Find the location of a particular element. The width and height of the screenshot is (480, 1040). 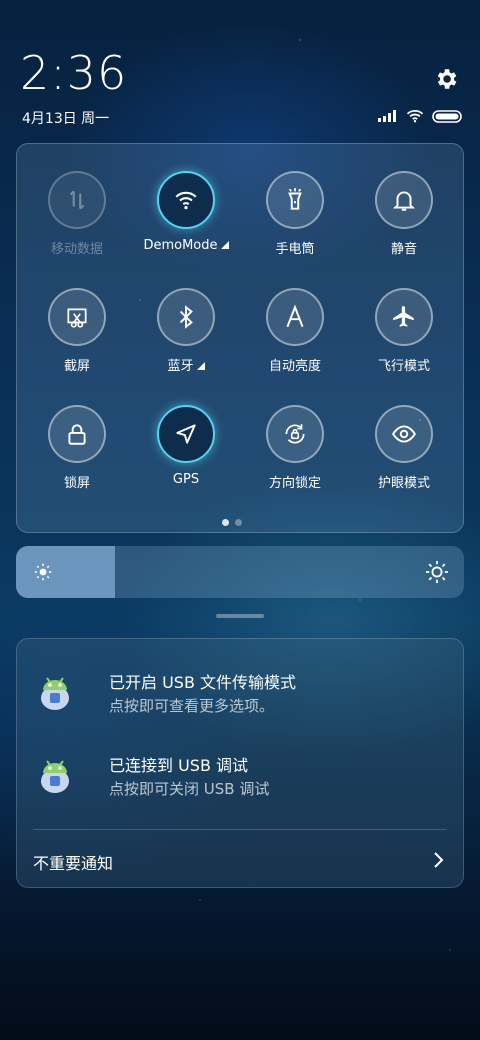

bluetooth-toggle is located at coordinates (186, 317).